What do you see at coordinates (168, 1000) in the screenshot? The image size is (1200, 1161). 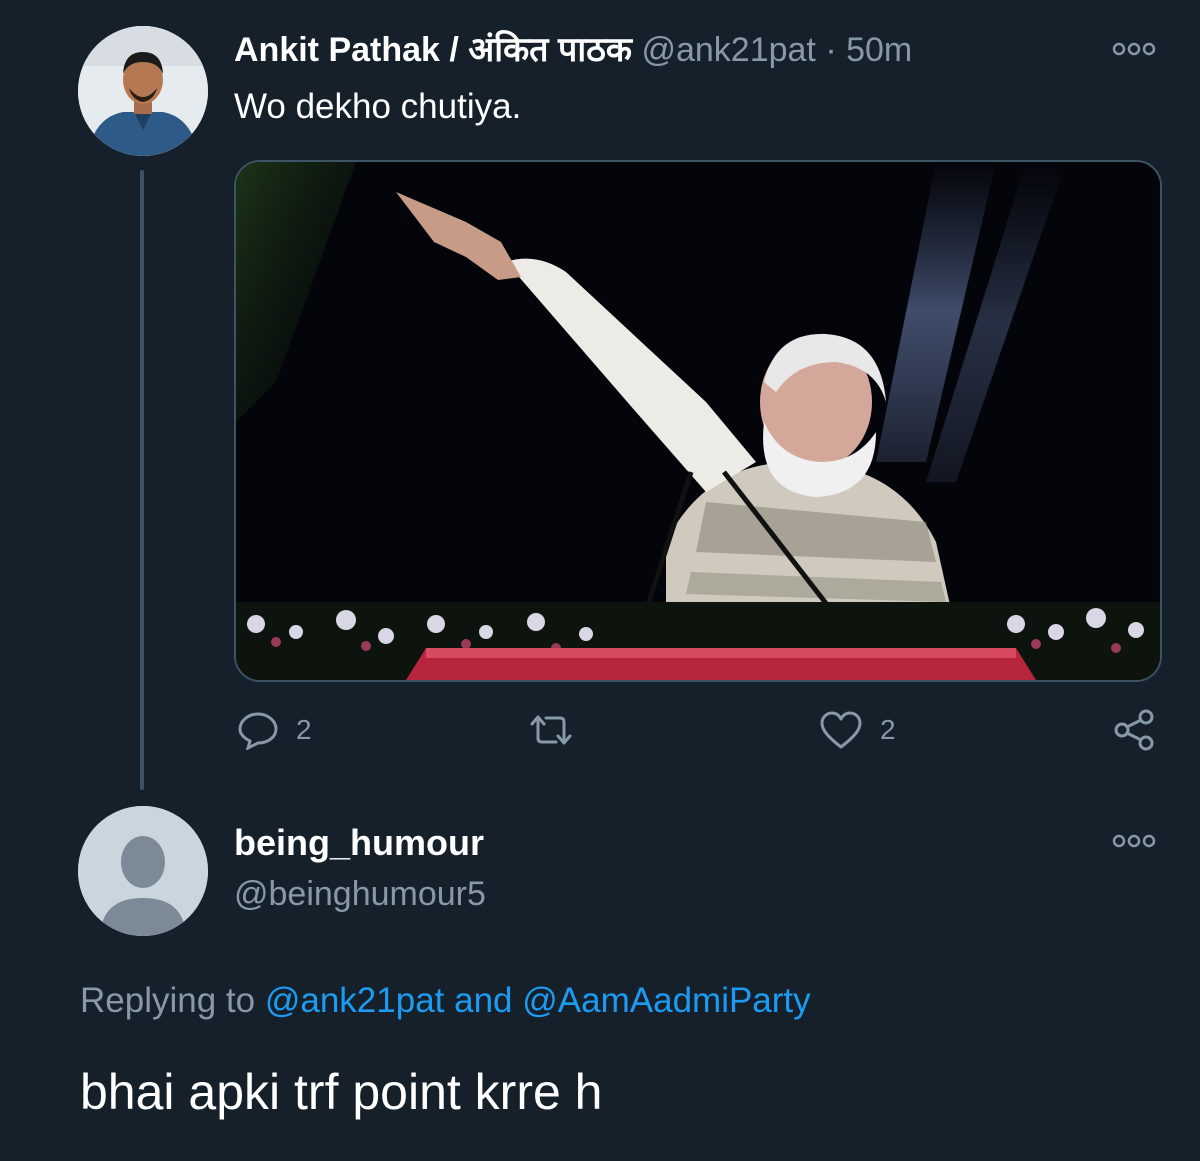 I see `replying-to-label: Replying to` at bounding box center [168, 1000].